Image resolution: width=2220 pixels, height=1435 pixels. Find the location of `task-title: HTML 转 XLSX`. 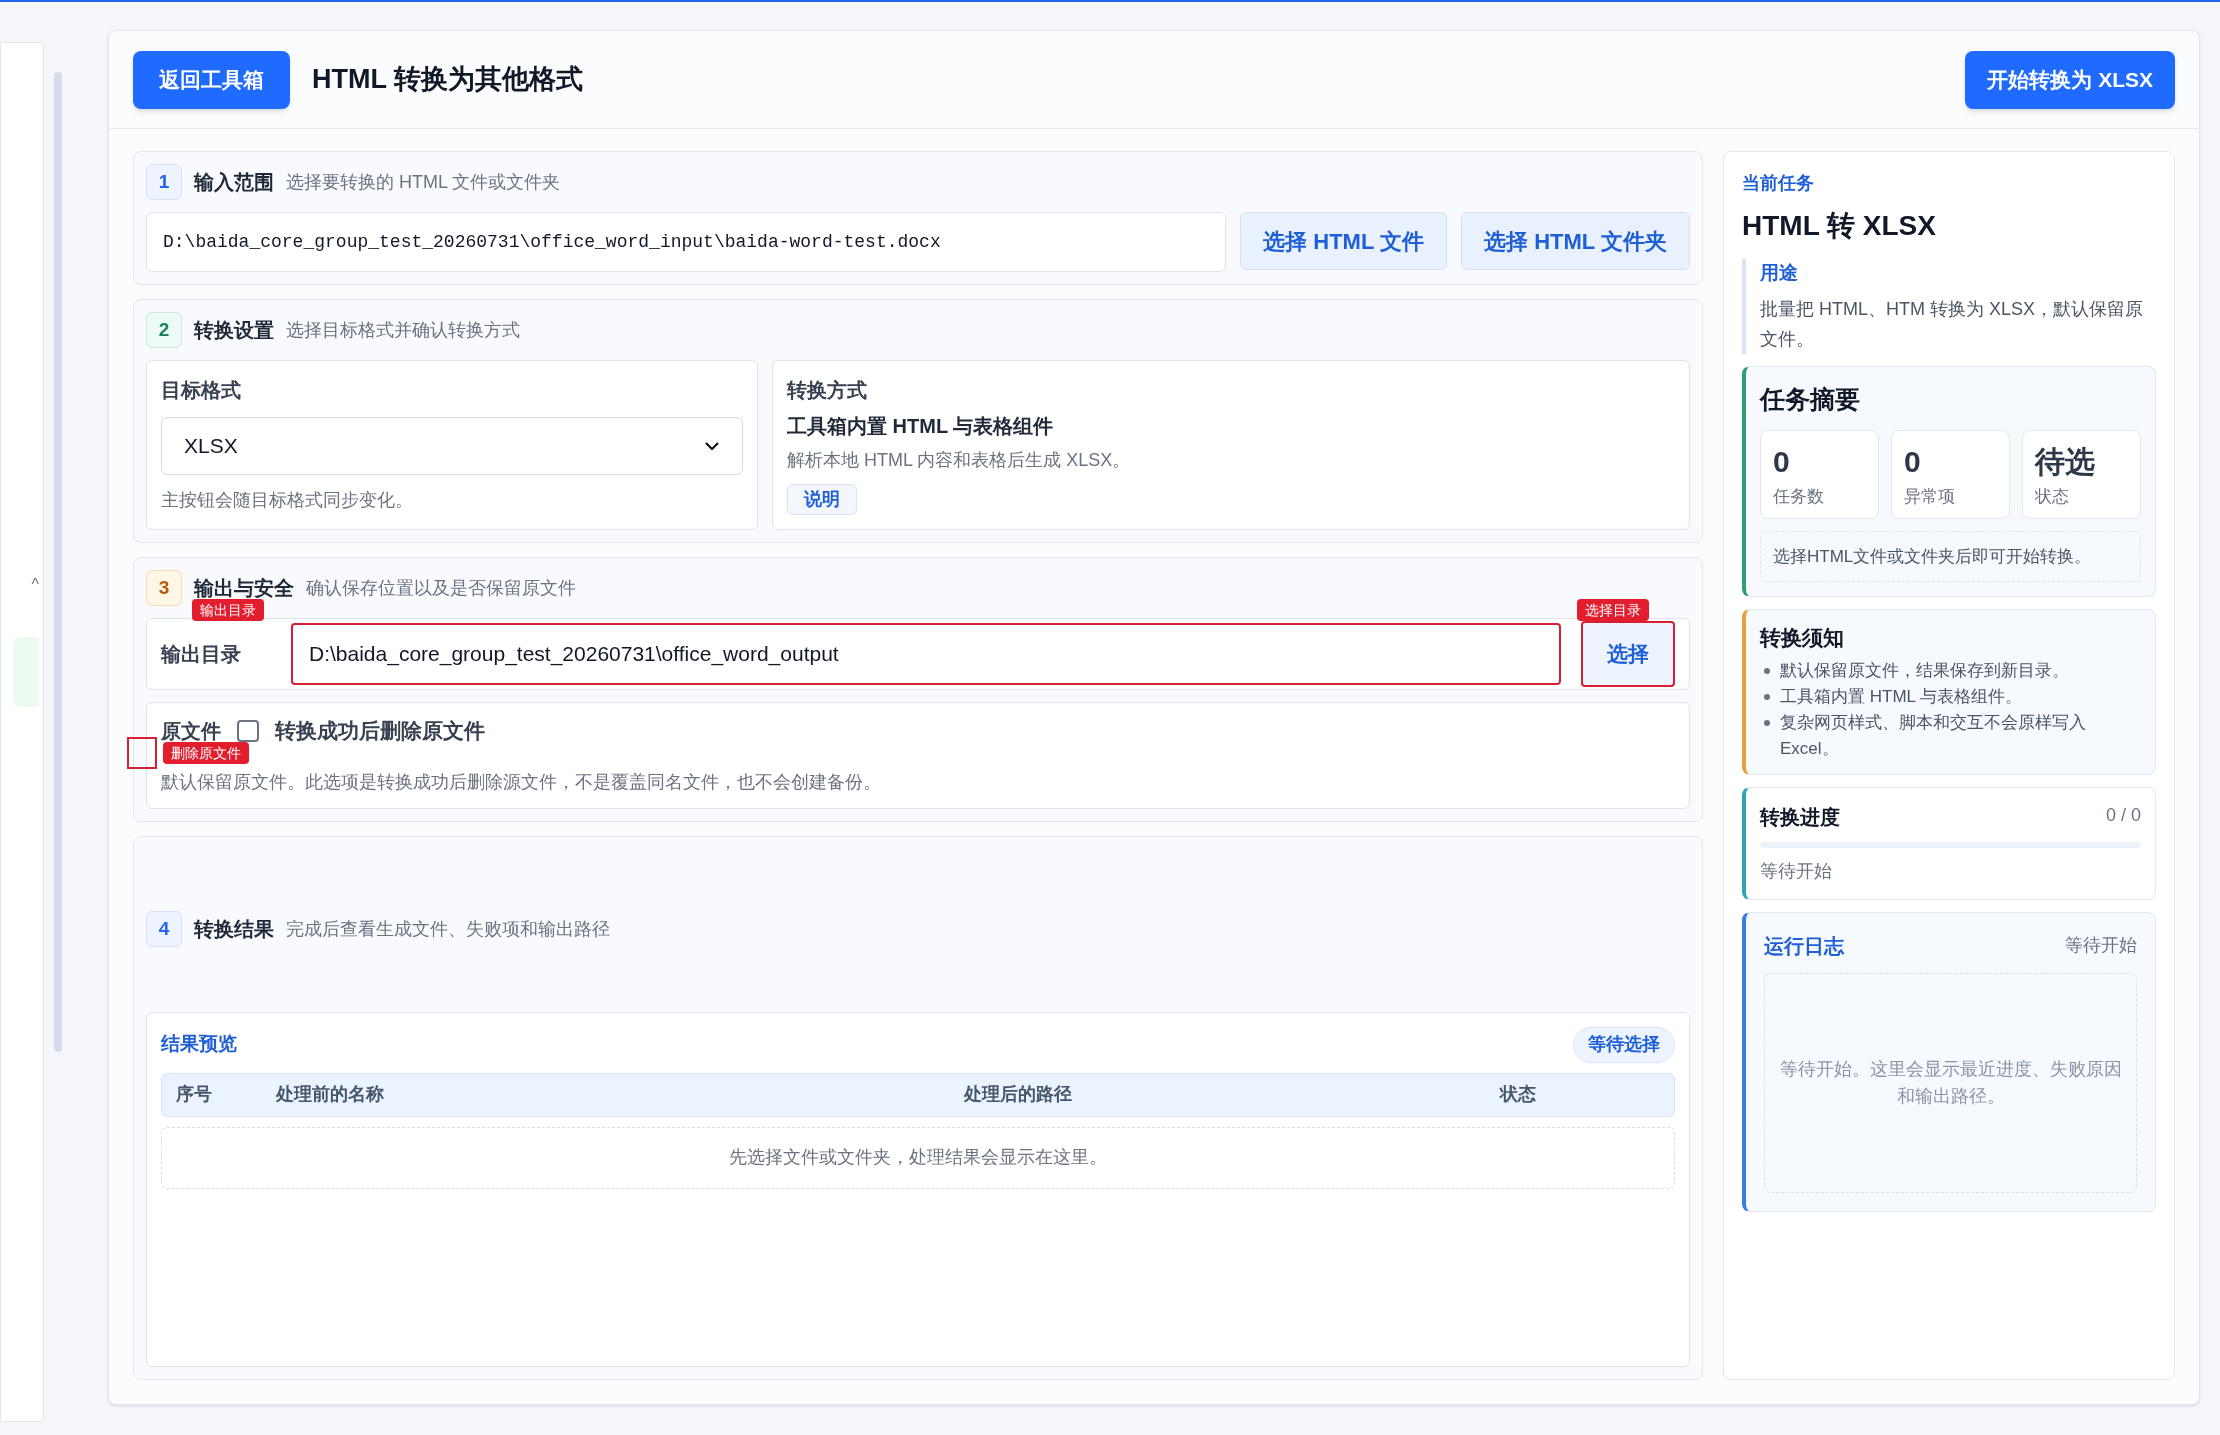

task-title: HTML 转 XLSX is located at coordinates (1839, 226).